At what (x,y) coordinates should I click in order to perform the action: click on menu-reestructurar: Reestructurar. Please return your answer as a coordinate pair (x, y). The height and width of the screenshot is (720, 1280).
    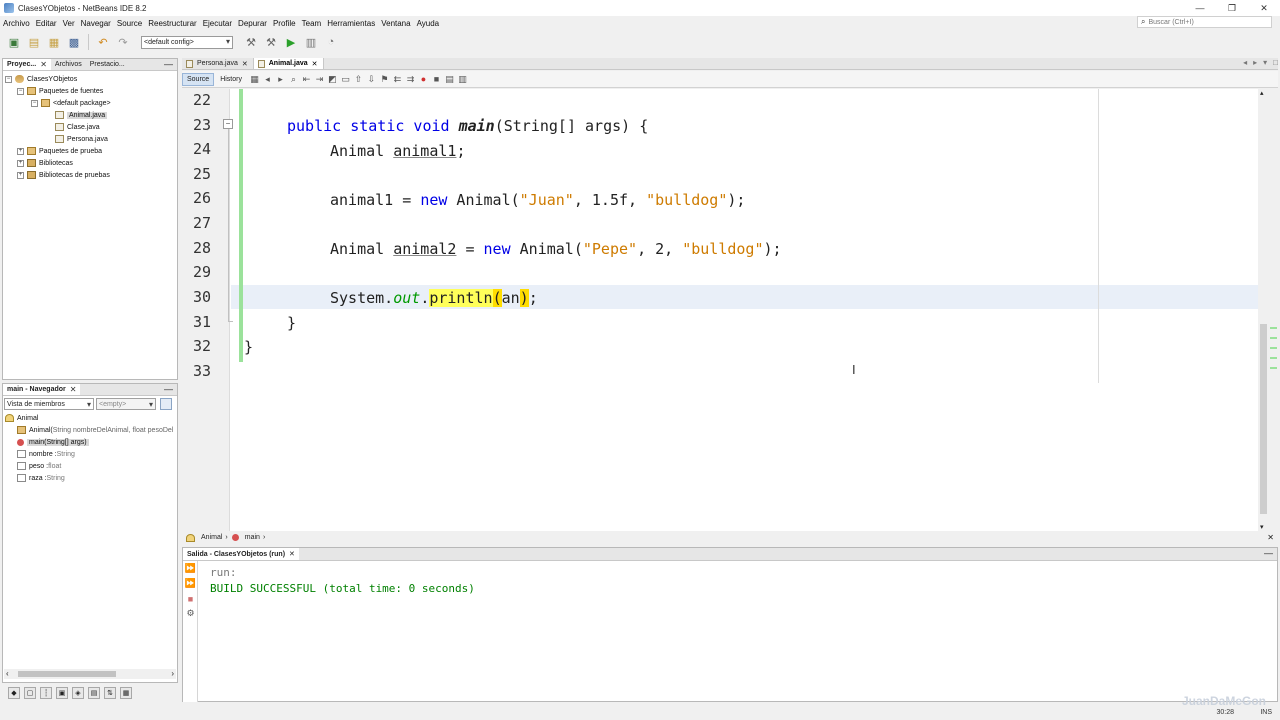
    Looking at the image, I should click on (172, 23).